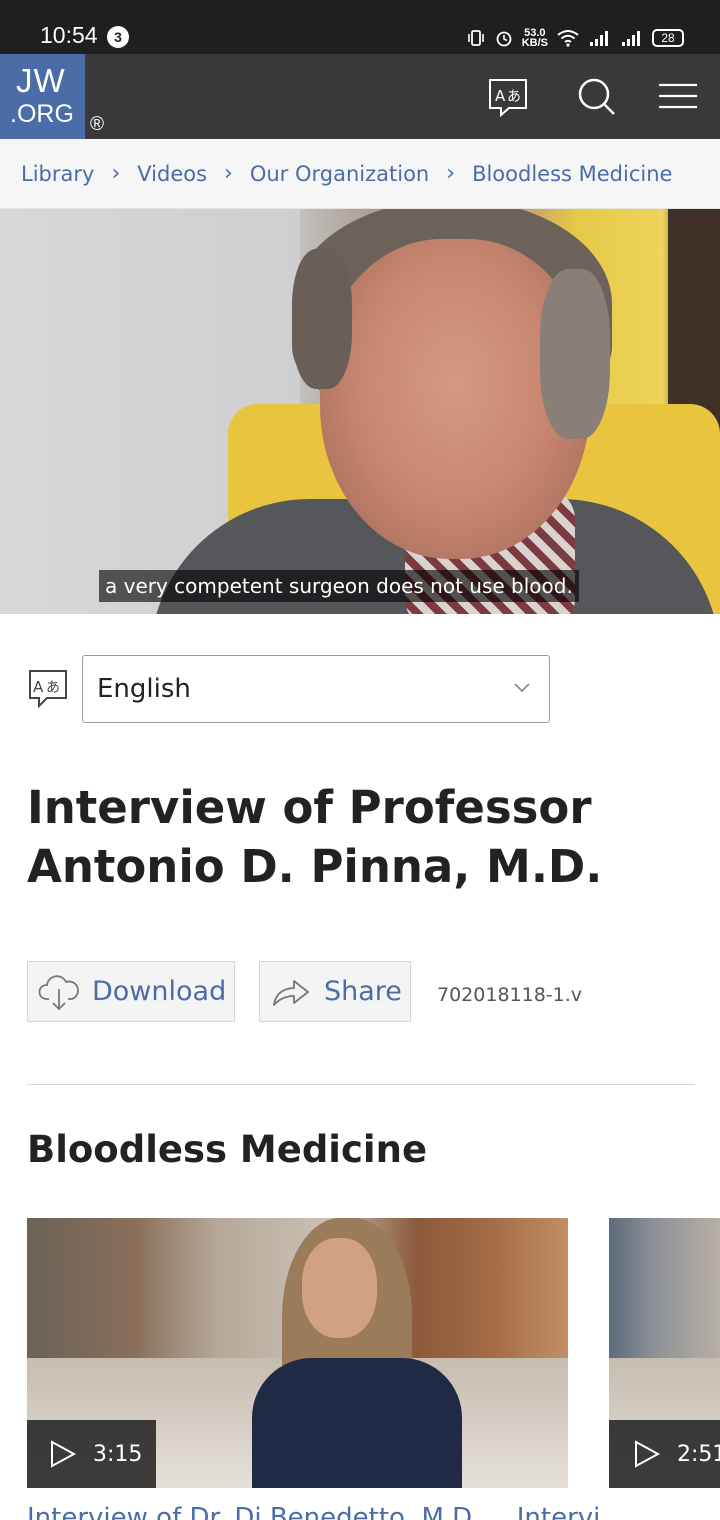 This screenshot has height=1520, width=720. I want to click on logo-line-2: .ORG, so click(42, 114).